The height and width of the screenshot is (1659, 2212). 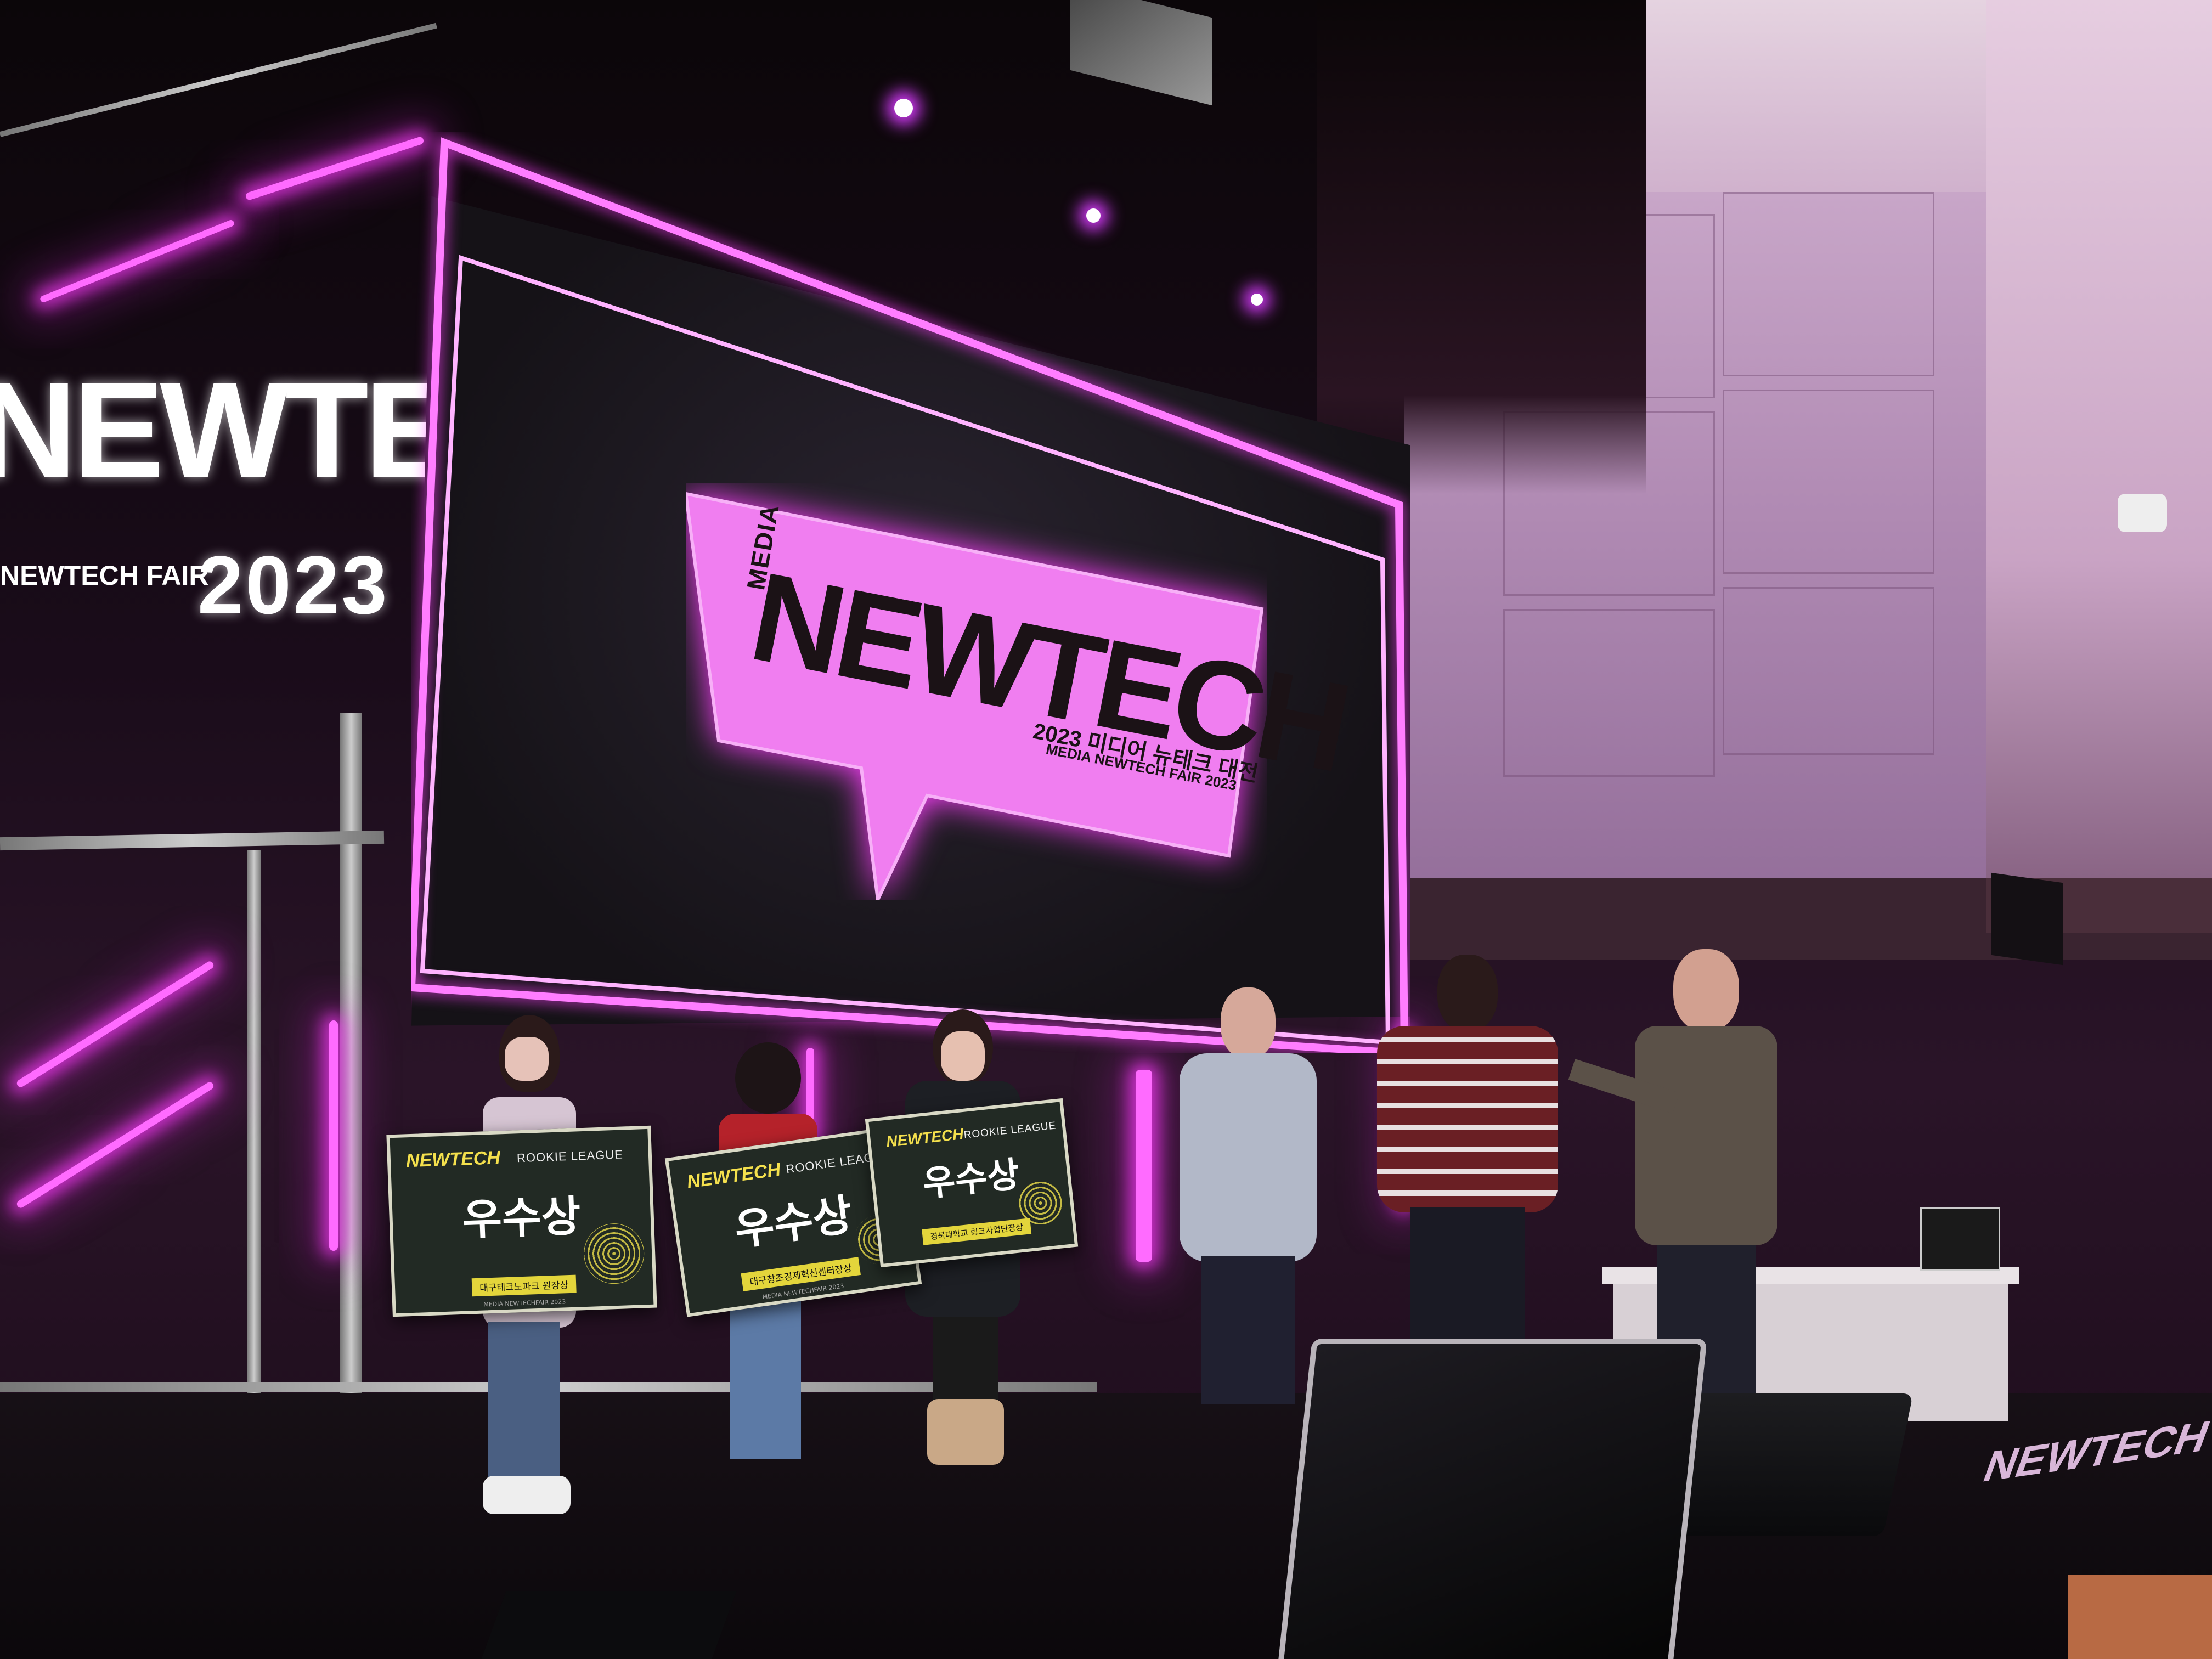 What do you see at coordinates (1960, 1239) in the screenshot?
I see `table-sign` at bounding box center [1960, 1239].